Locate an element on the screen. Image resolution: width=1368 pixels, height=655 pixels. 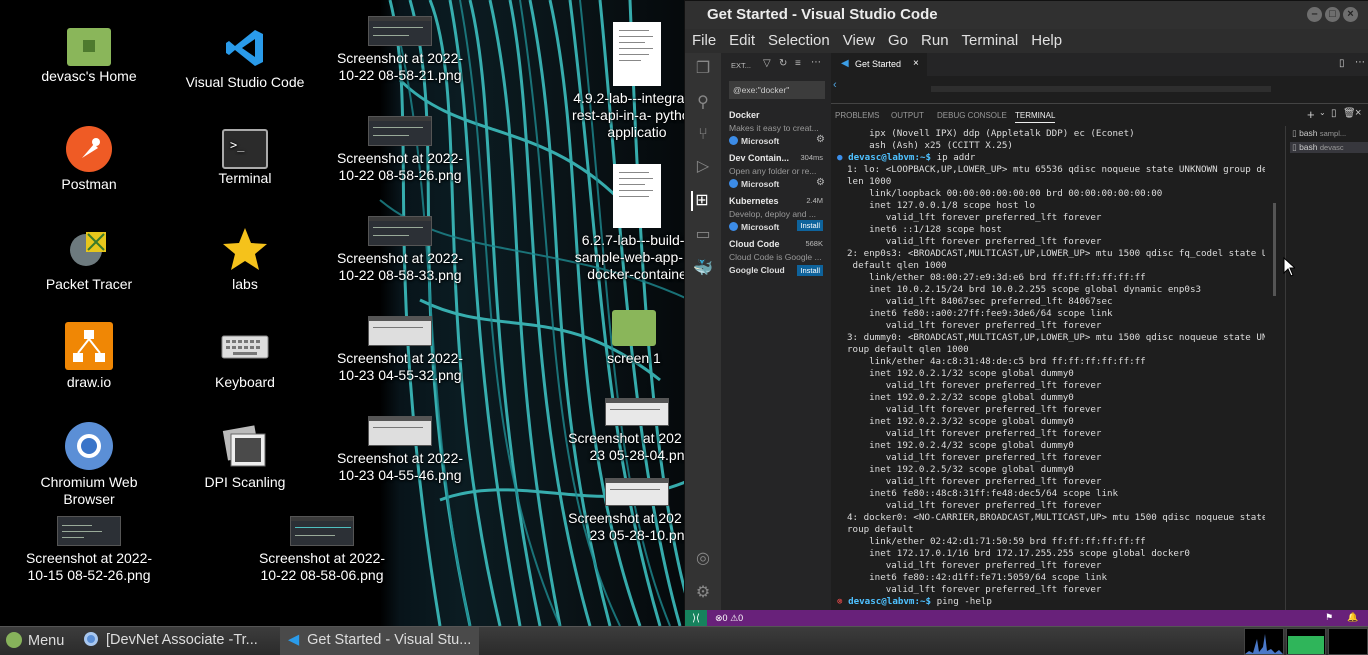
minimize-button: – is located at coordinates (1314, 14).